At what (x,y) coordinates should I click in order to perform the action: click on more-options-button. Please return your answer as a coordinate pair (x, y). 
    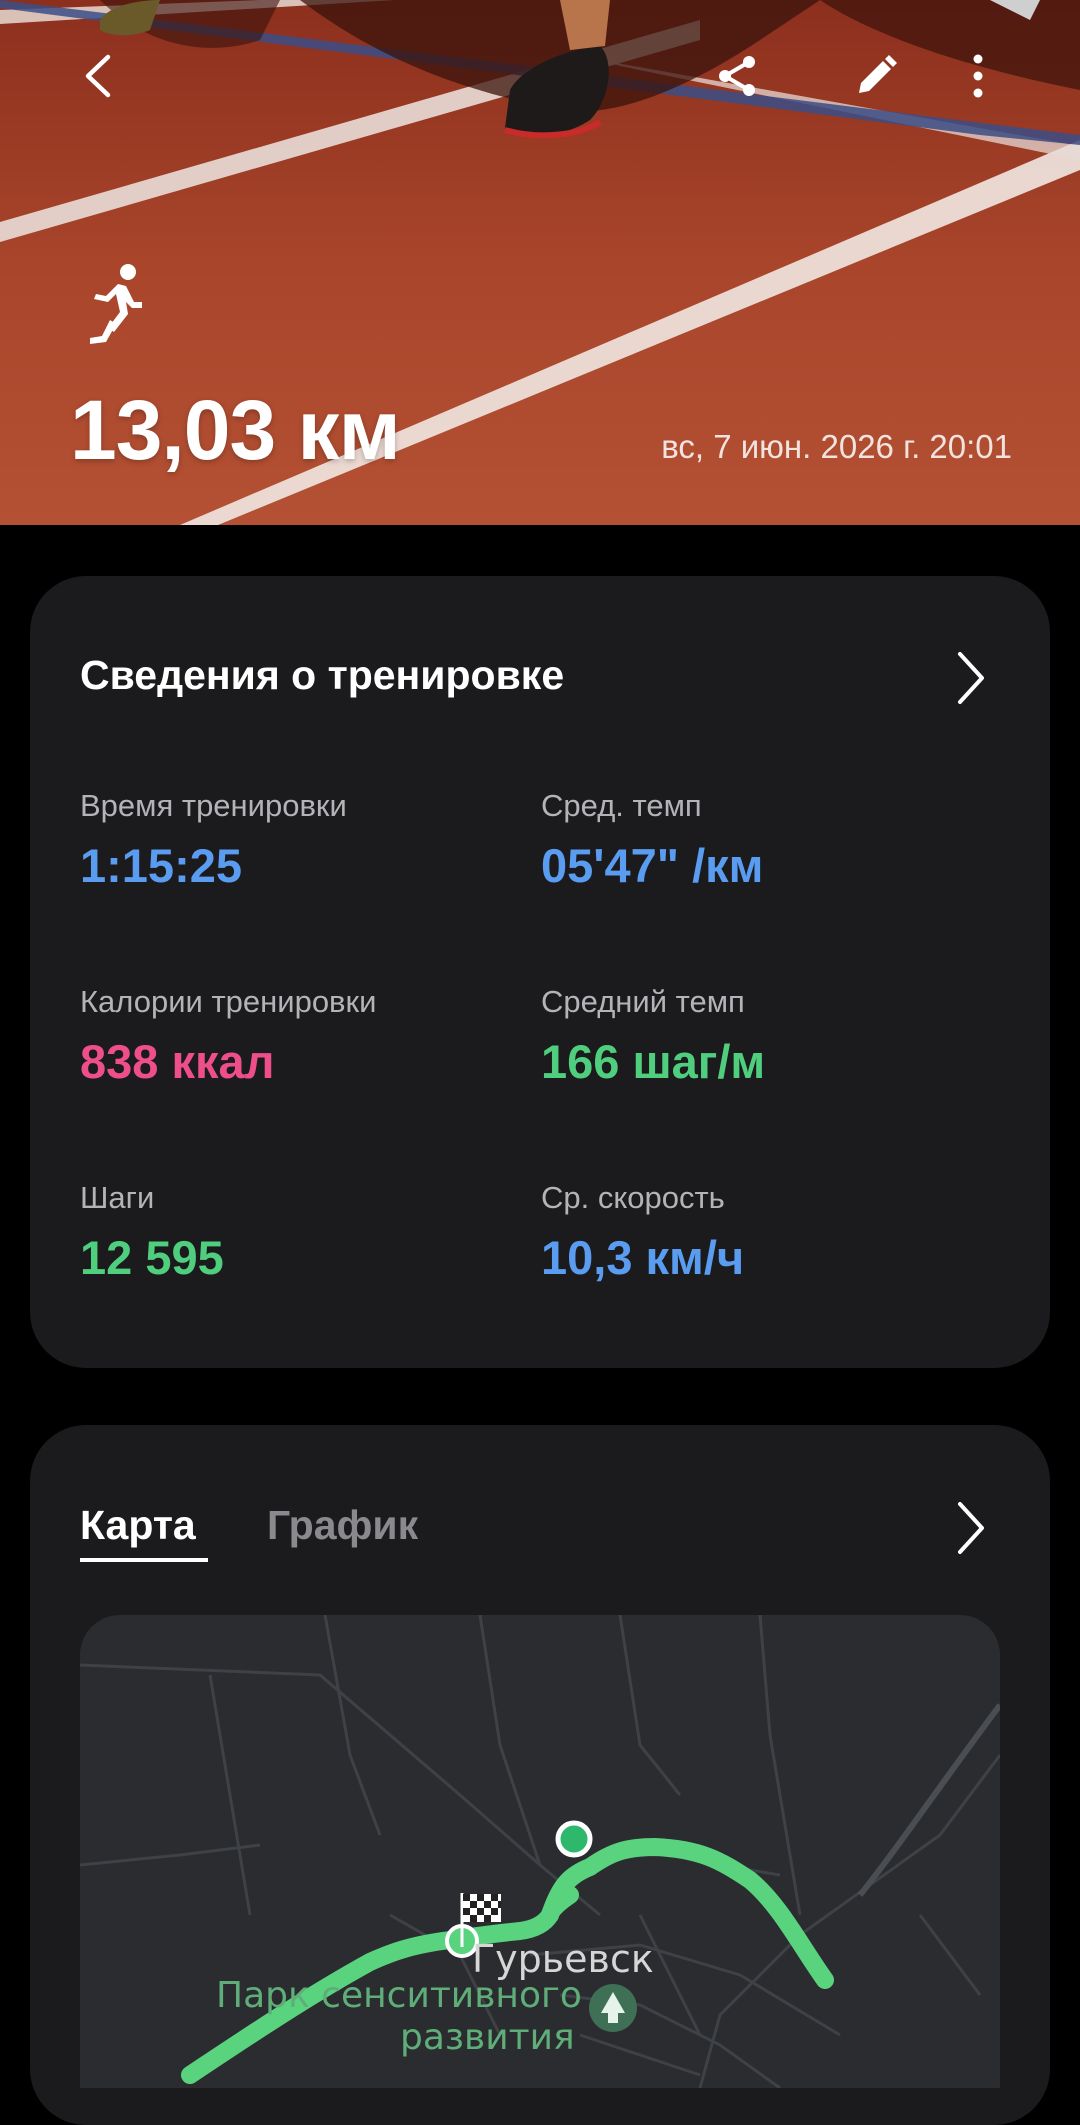
    Looking at the image, I should click on (978, 76).